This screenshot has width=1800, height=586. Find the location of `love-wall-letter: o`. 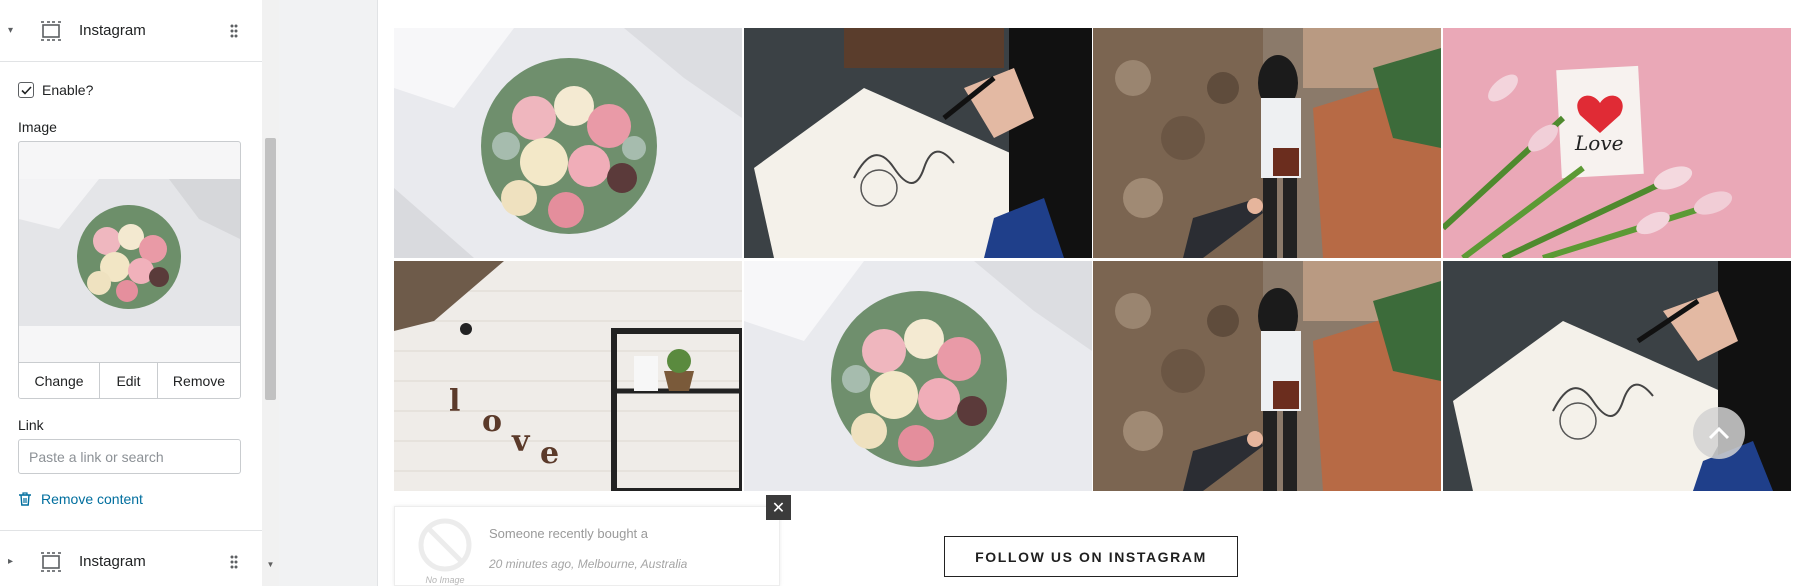

love-wall-letter: o is located at coordinates (492, 421).